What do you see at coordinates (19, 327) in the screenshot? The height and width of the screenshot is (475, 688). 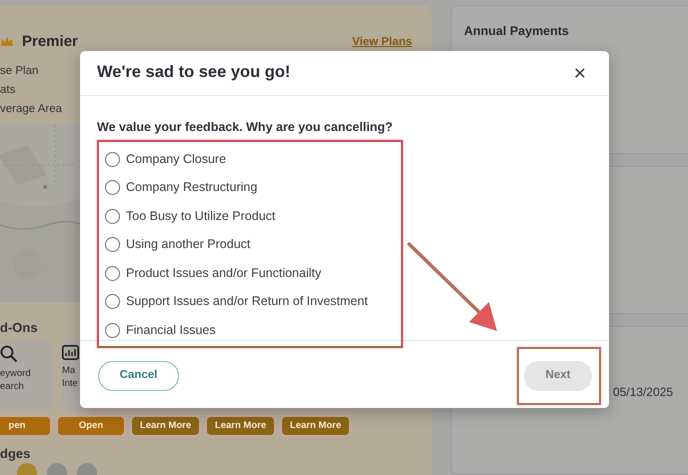 I see `section-heading: d-Ons` at bounding box center [19, 327].